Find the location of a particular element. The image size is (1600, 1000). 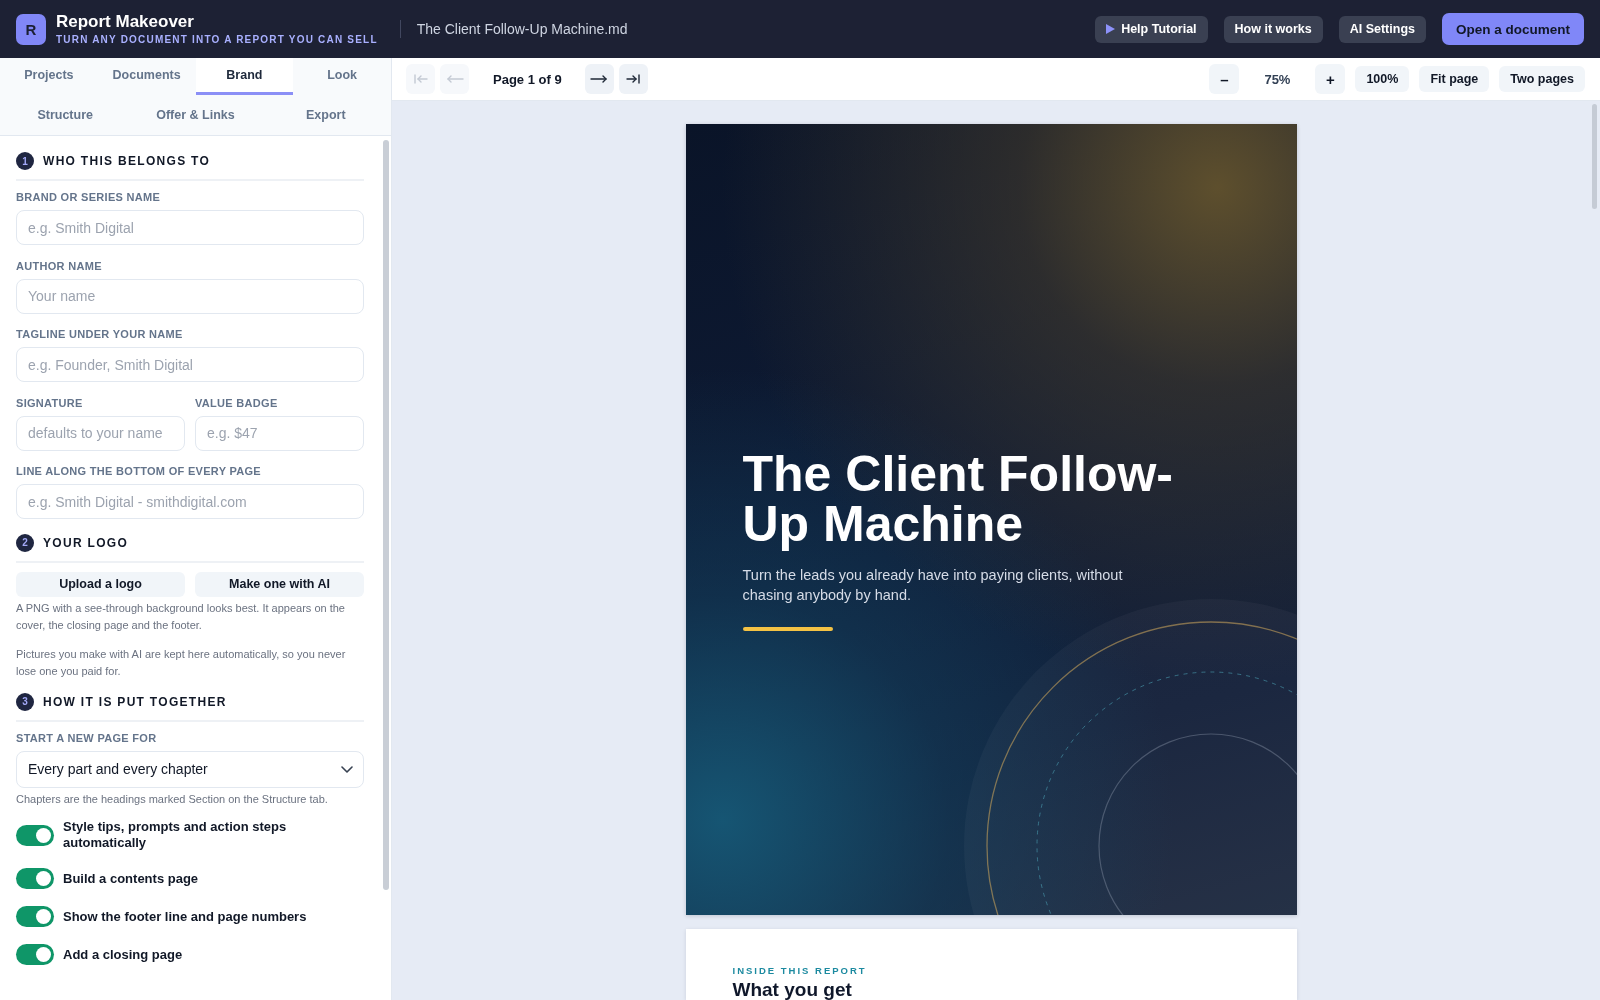

section-heading: HOW IT IS PUT TOGETHER is located at coordinates (135, 701).